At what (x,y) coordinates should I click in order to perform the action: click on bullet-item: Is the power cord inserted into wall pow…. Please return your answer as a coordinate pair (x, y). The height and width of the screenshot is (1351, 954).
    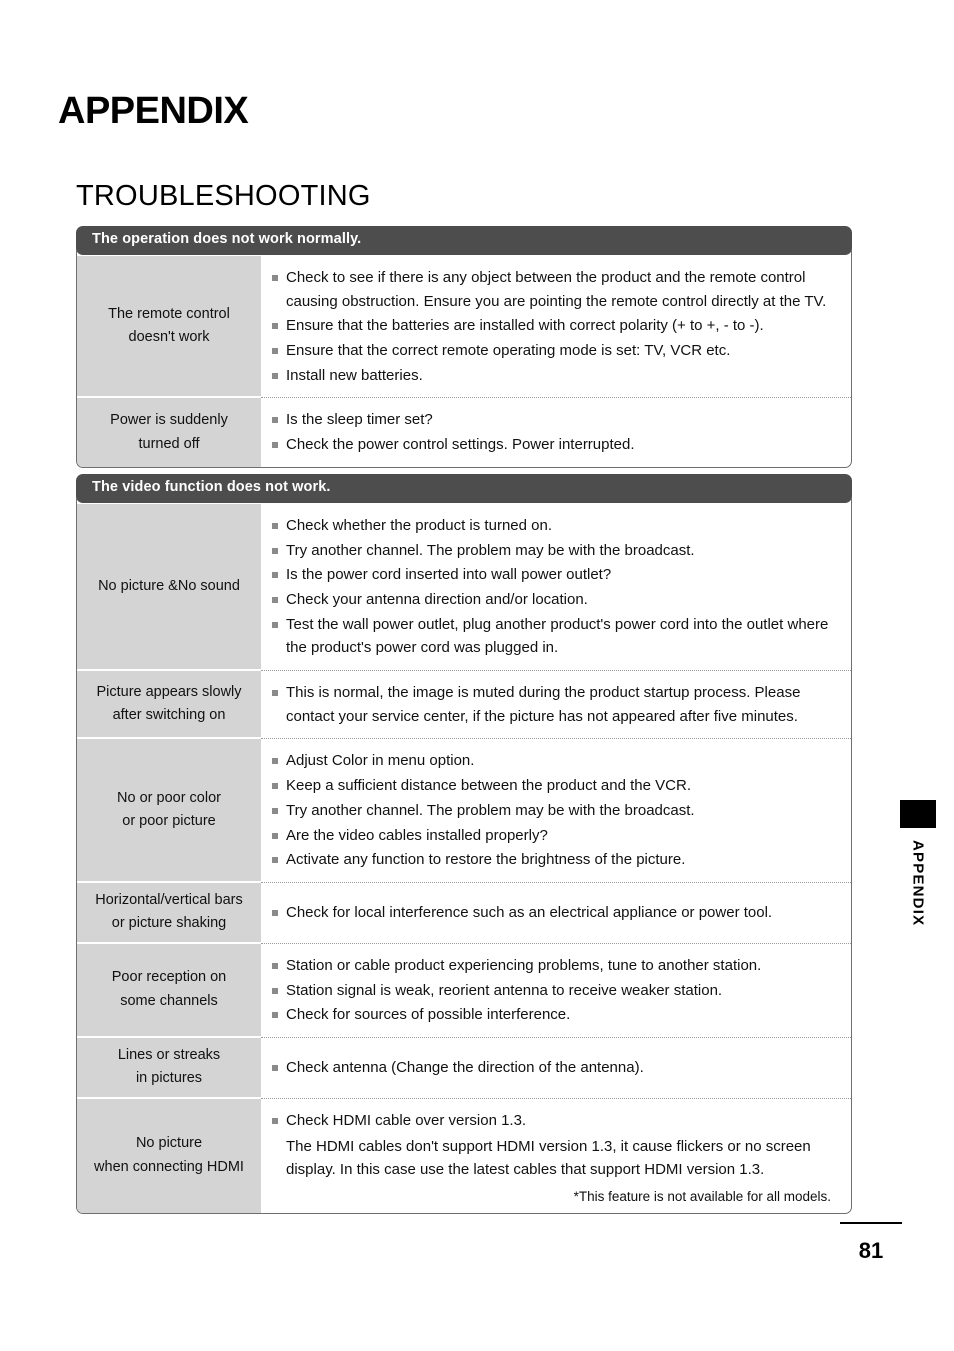
    Looking at the image, I should click on (554, 575).